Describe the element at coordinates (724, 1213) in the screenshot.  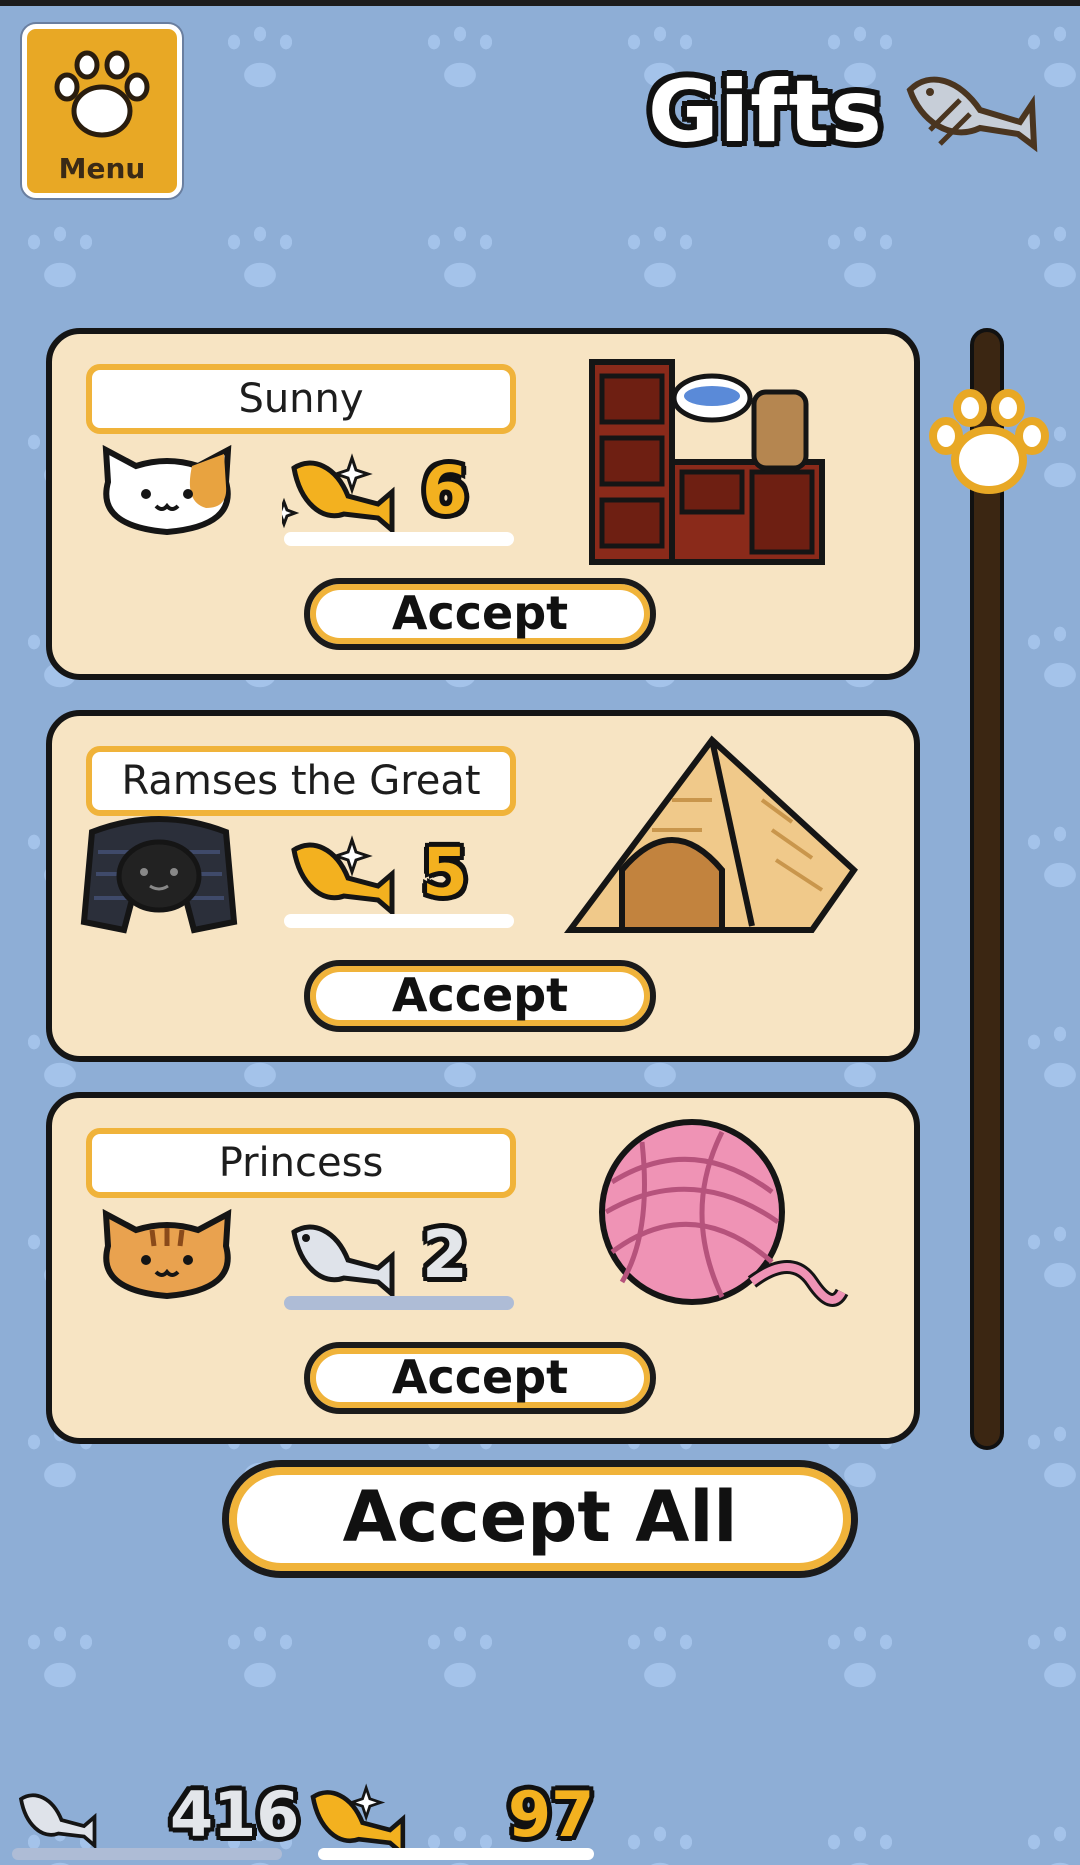
I see `yarn-ball-icon` at that location.